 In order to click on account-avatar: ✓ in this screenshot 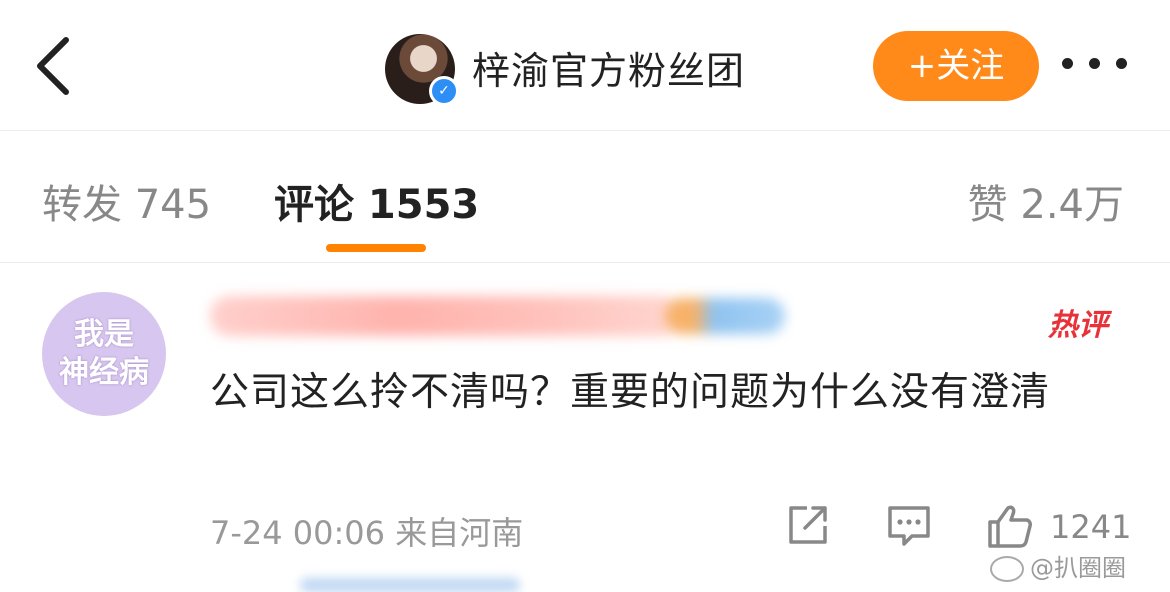, I will do `click(422, 70)`.